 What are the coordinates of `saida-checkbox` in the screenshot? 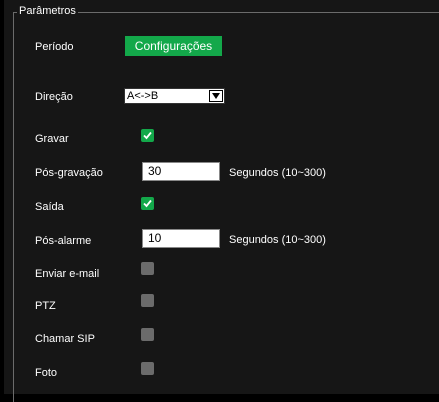 It's located at (147, 203).